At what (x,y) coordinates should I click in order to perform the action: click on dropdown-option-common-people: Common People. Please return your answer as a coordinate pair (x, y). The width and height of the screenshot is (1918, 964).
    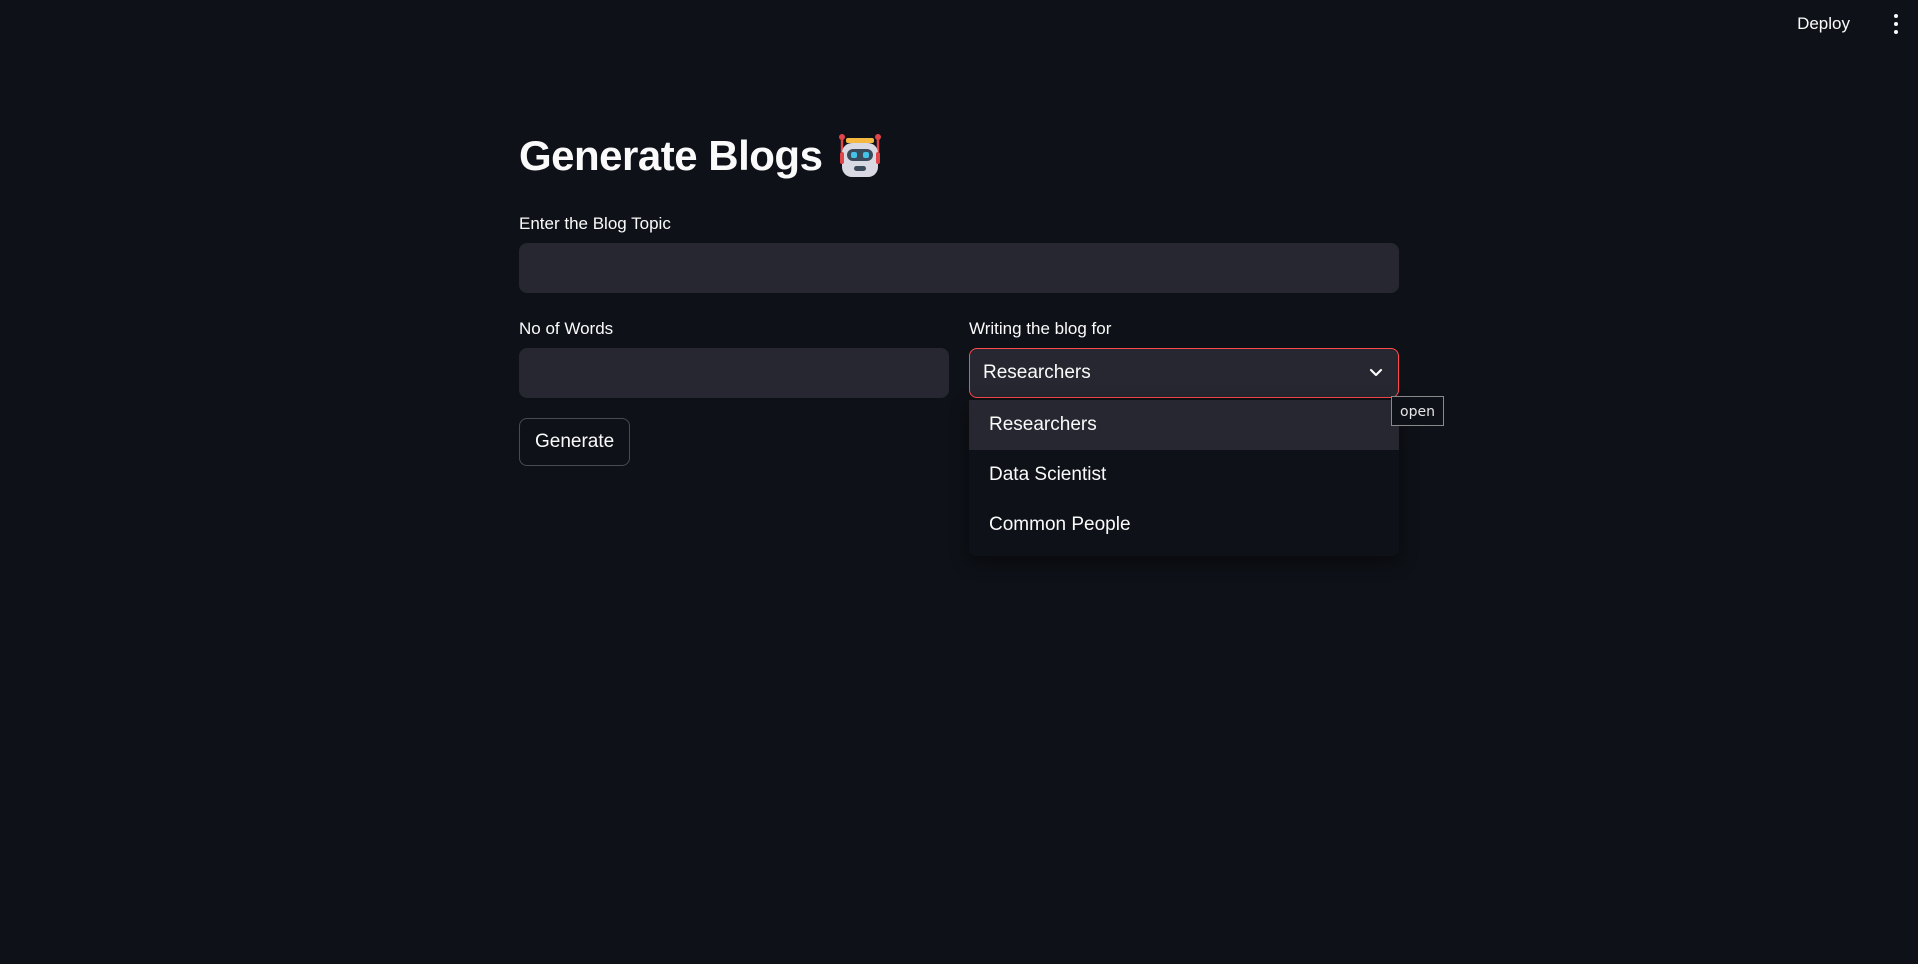
    Looking at the image, I should click on (1184, 525).